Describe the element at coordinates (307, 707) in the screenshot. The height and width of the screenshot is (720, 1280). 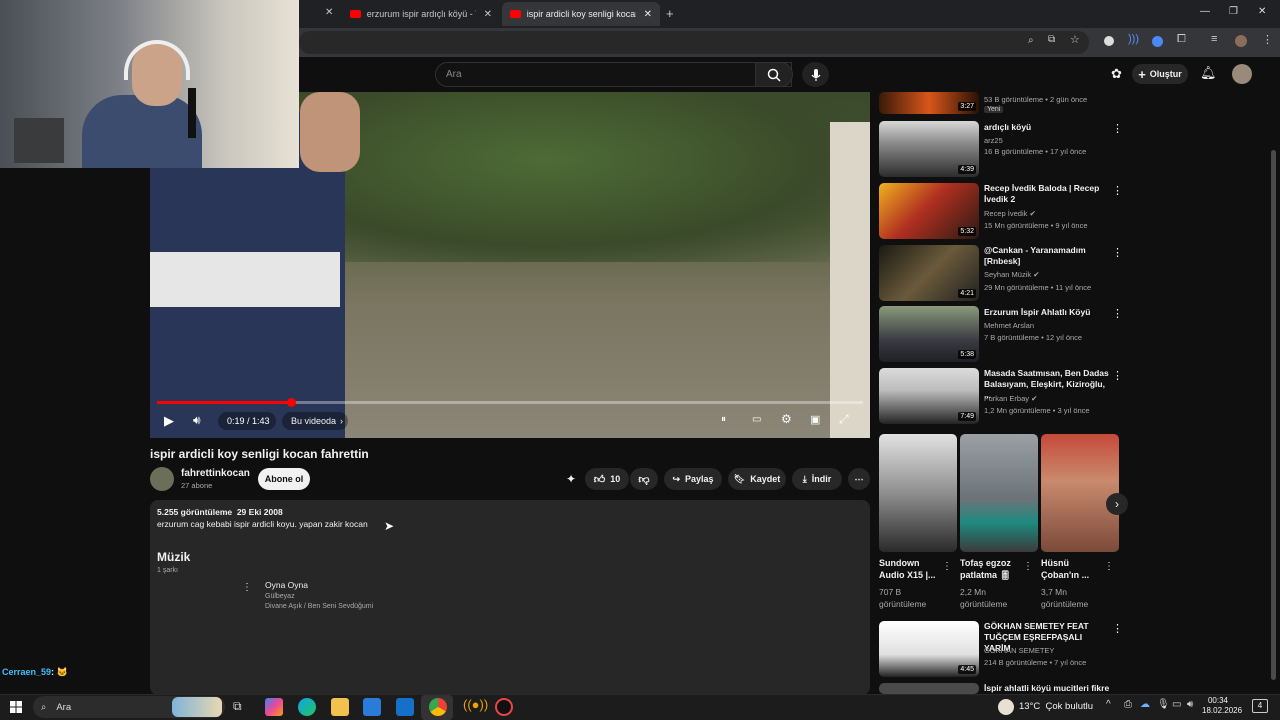
I see `edge-icon` at that location.